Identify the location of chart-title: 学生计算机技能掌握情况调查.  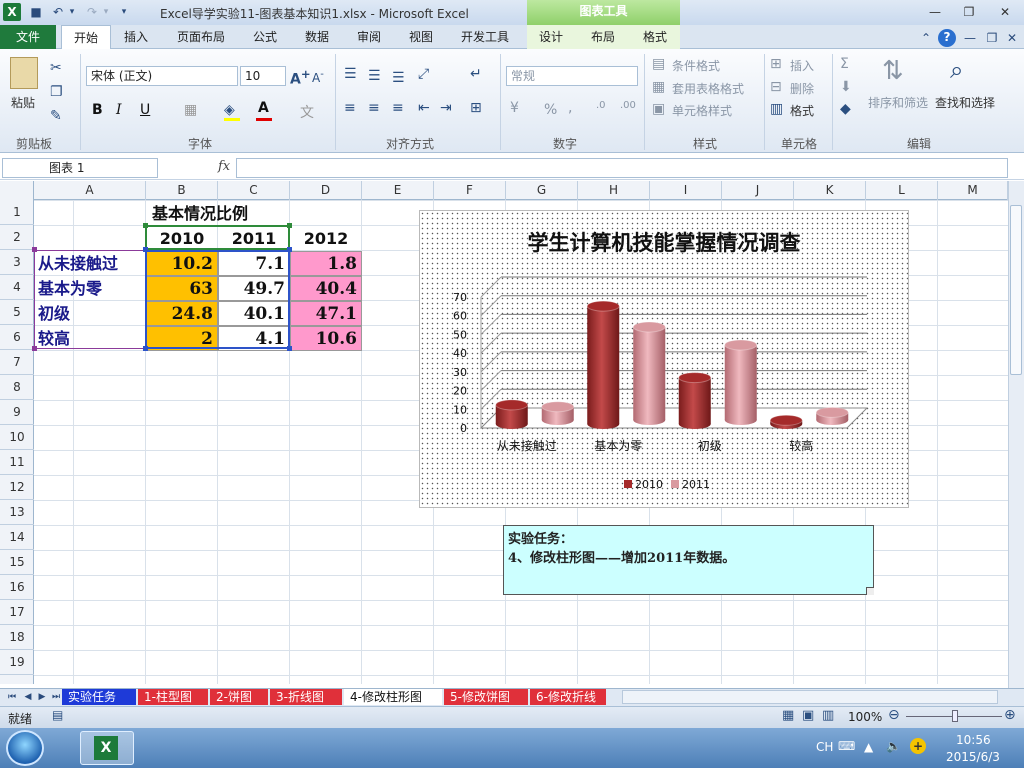
(664, 242).